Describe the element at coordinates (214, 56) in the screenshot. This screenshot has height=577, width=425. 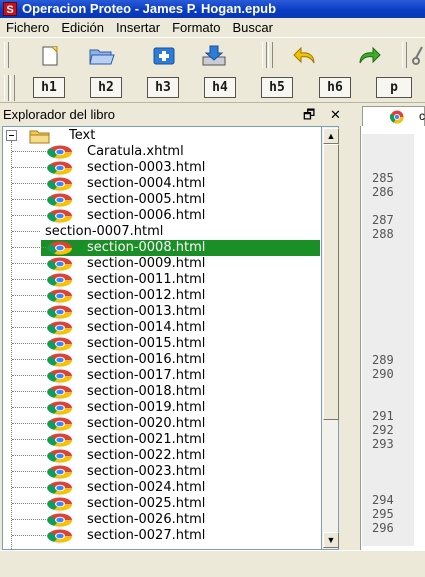
I see `save-button` at that location.